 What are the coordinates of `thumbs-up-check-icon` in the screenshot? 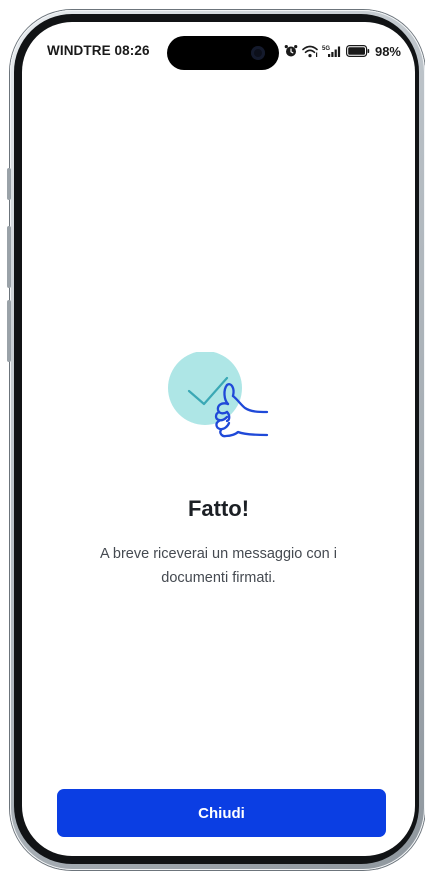 It's located at (218, 395).